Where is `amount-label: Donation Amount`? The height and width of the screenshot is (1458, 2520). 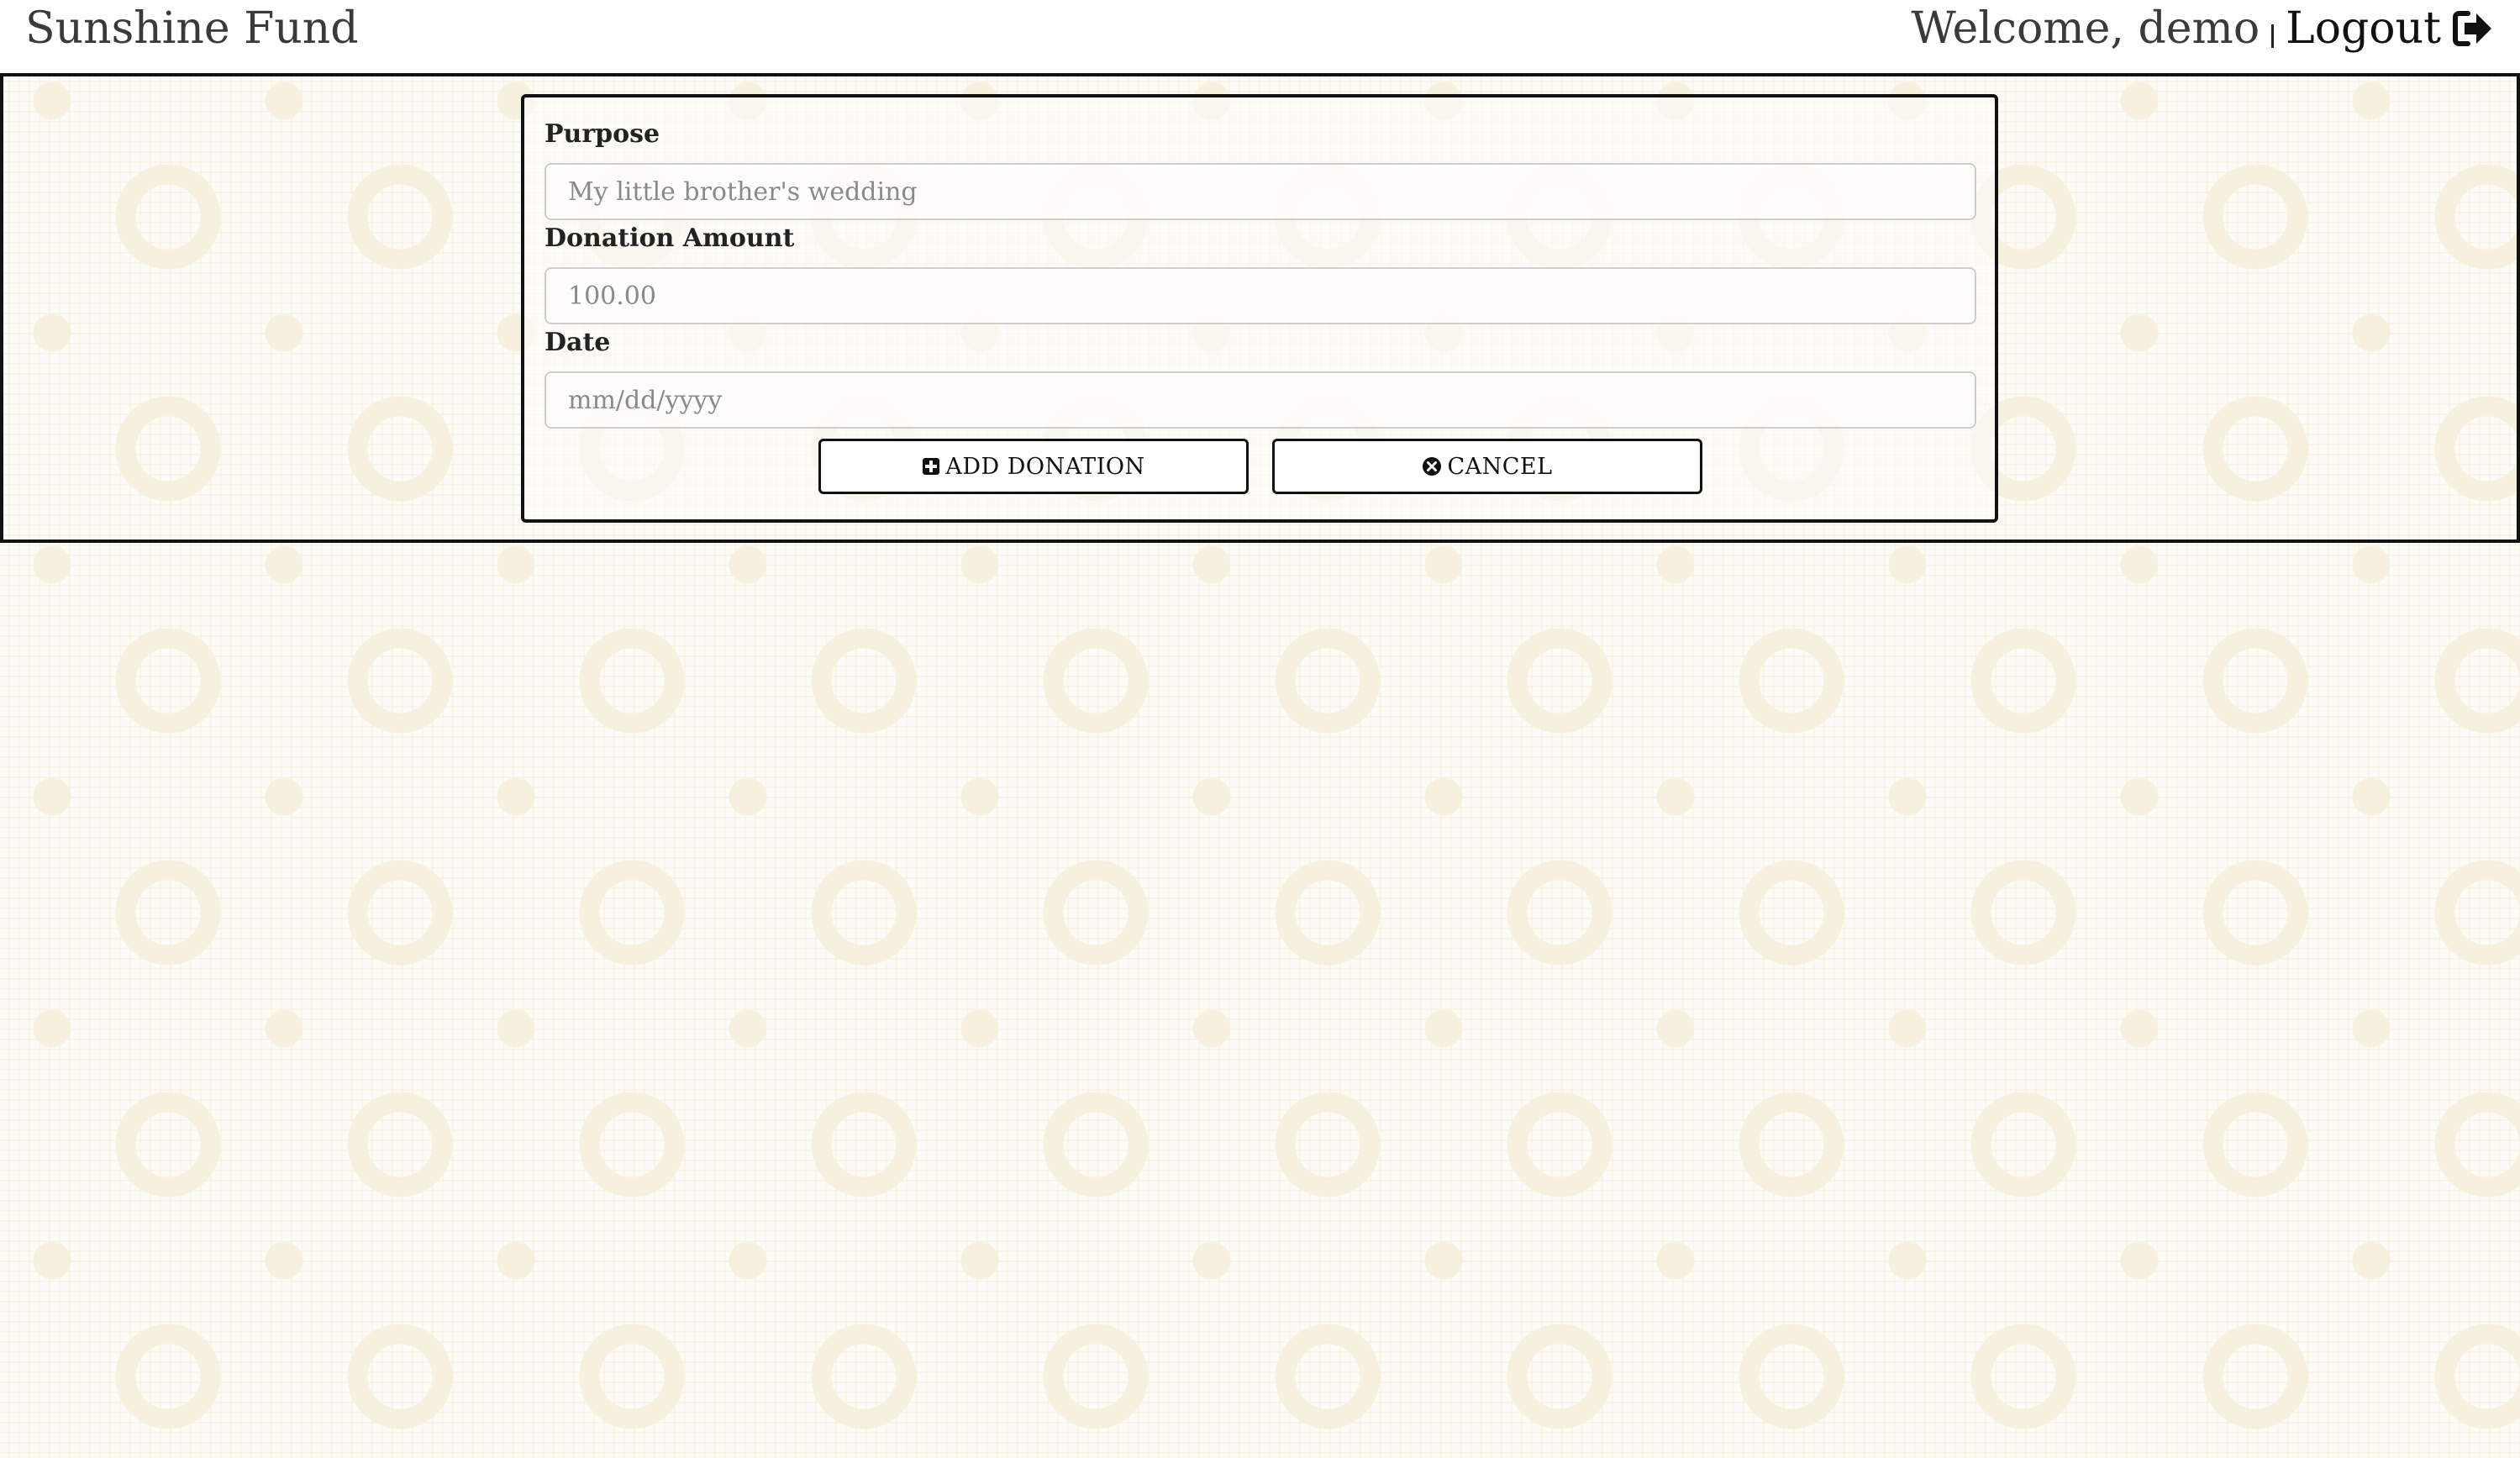
amount-label: Donation Amount is located at coordinates (670, 238).